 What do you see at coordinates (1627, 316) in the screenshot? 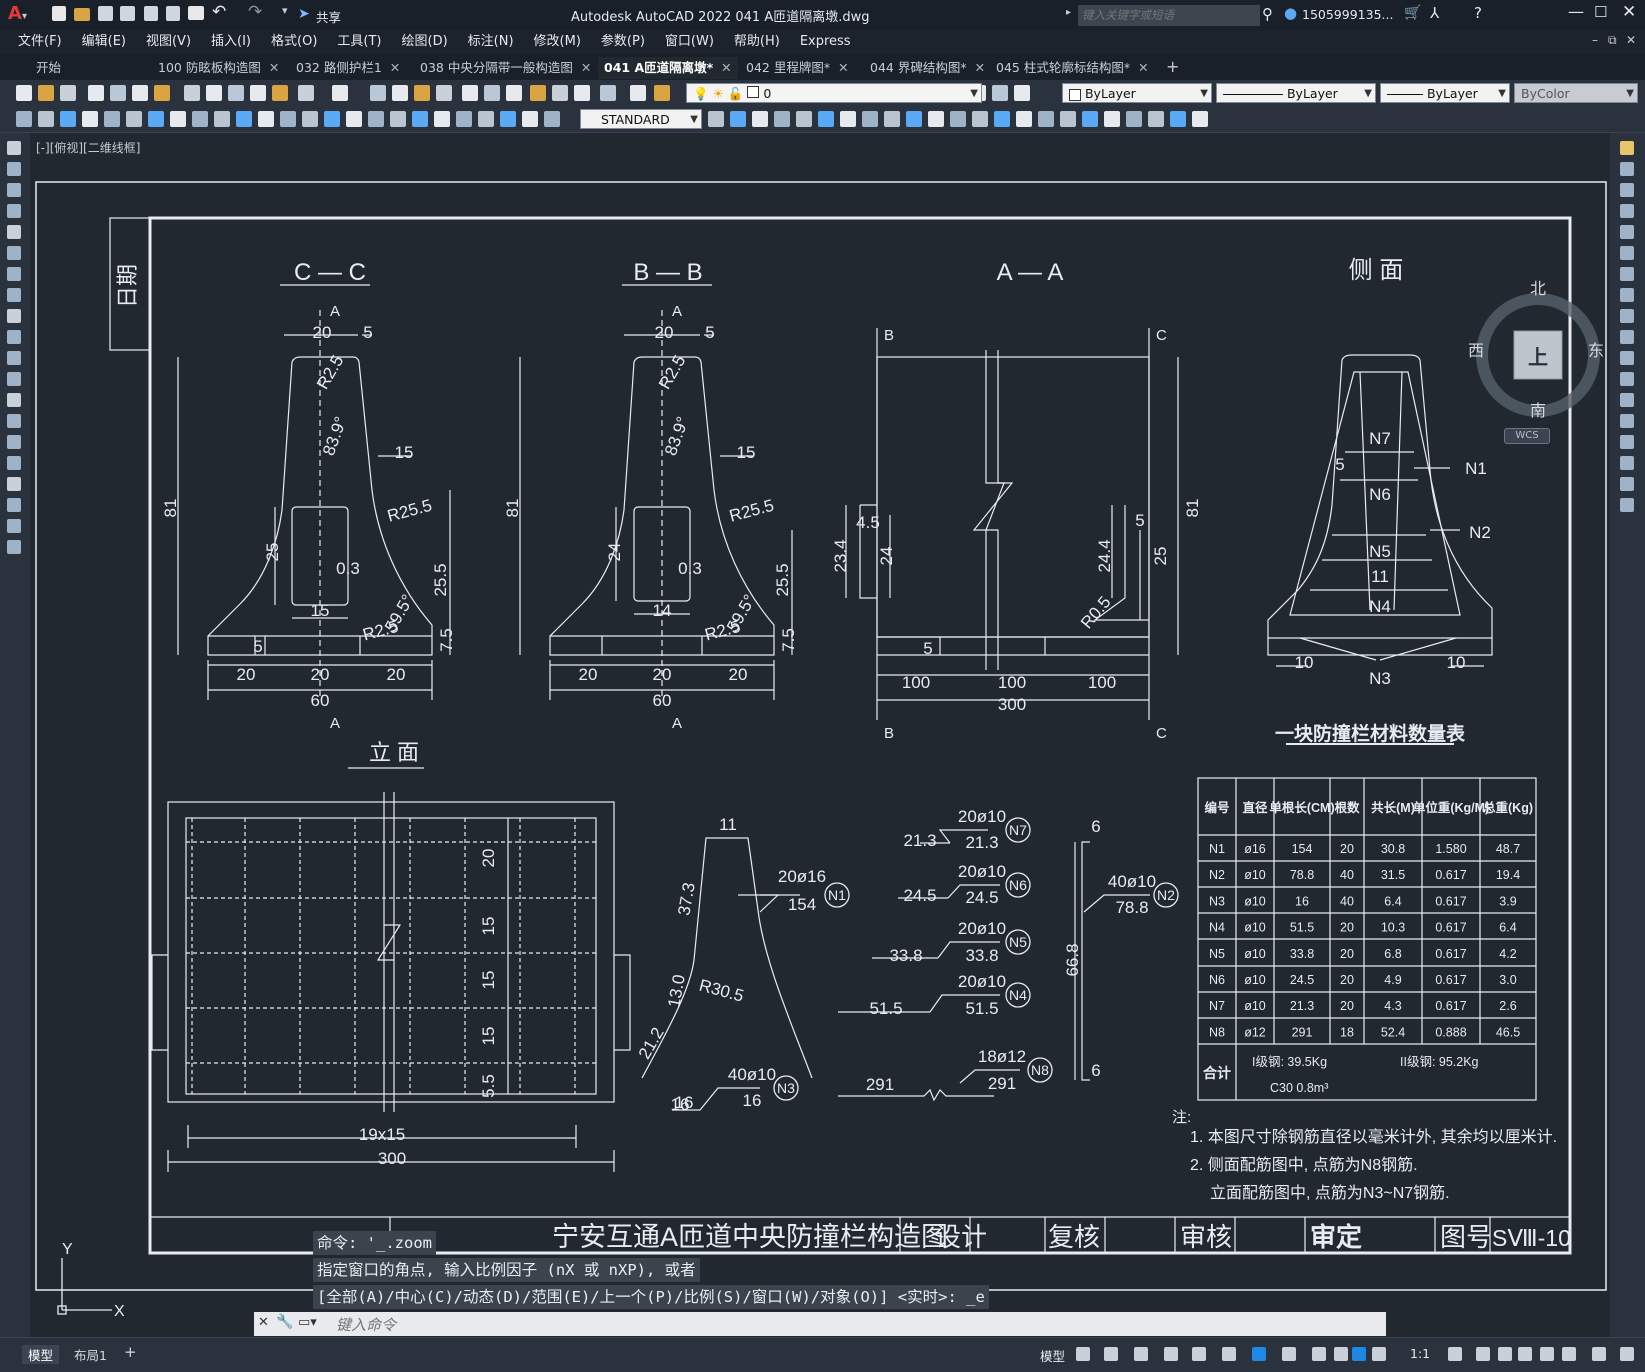
I see `stretch-icon` at bounding box center [1627, 316].